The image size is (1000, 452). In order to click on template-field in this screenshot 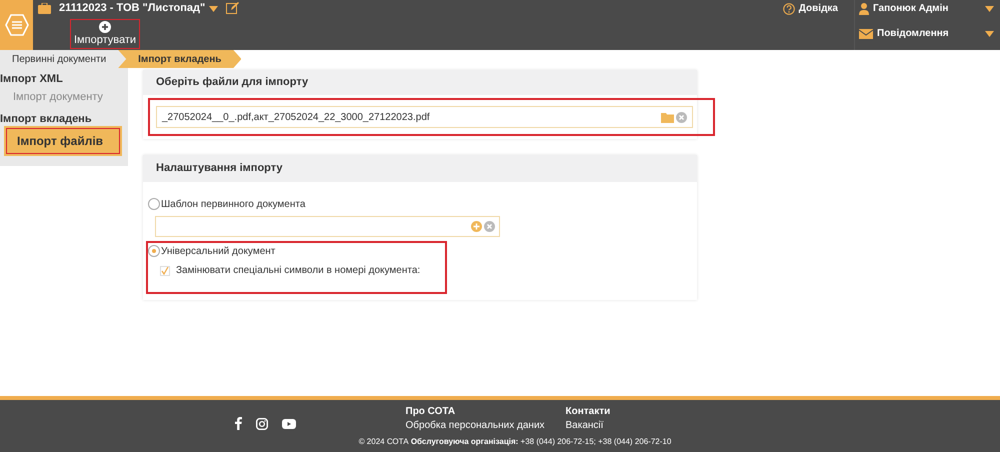, I will do `click(327, 226)`.